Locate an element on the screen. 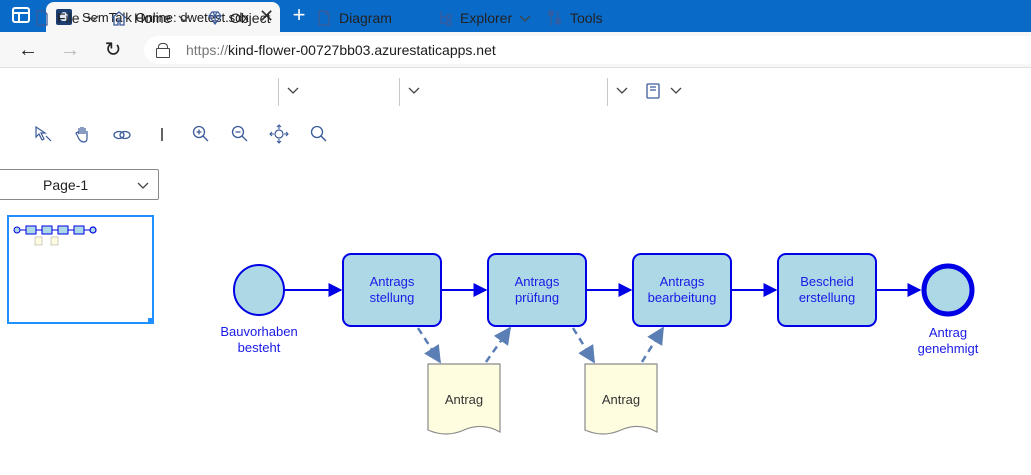 The height and width of the screenshot is (475, 1031). book-icon is located at coordinates (653, 91).